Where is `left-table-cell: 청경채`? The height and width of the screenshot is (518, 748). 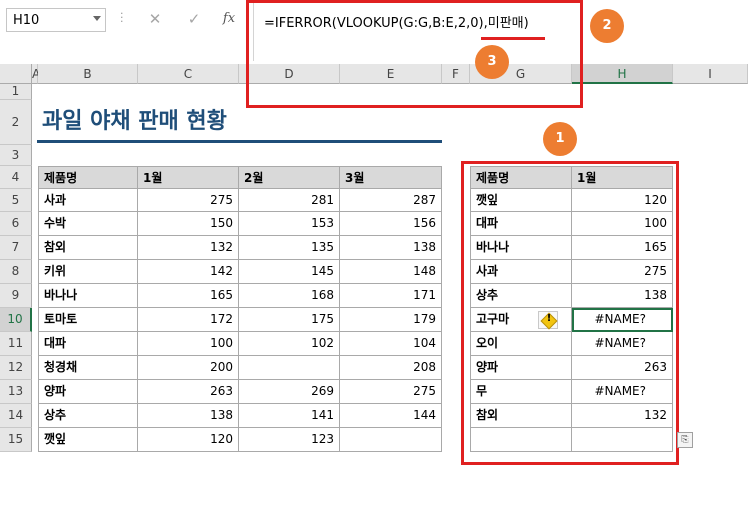
left-table-cell: 청경채 is located at coordinates (88, 368).